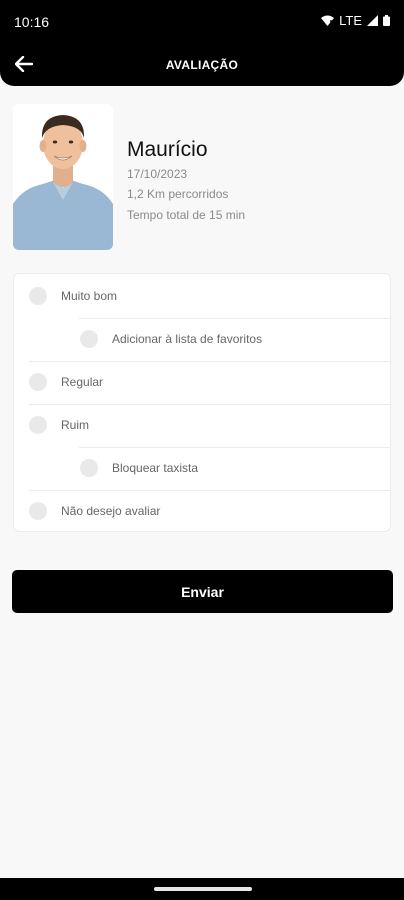 The width and height of the screenshot is (404, 900). Describe the element at coordinates (38, 511) in the screenshot. I see `radio-no-rate` at that location.